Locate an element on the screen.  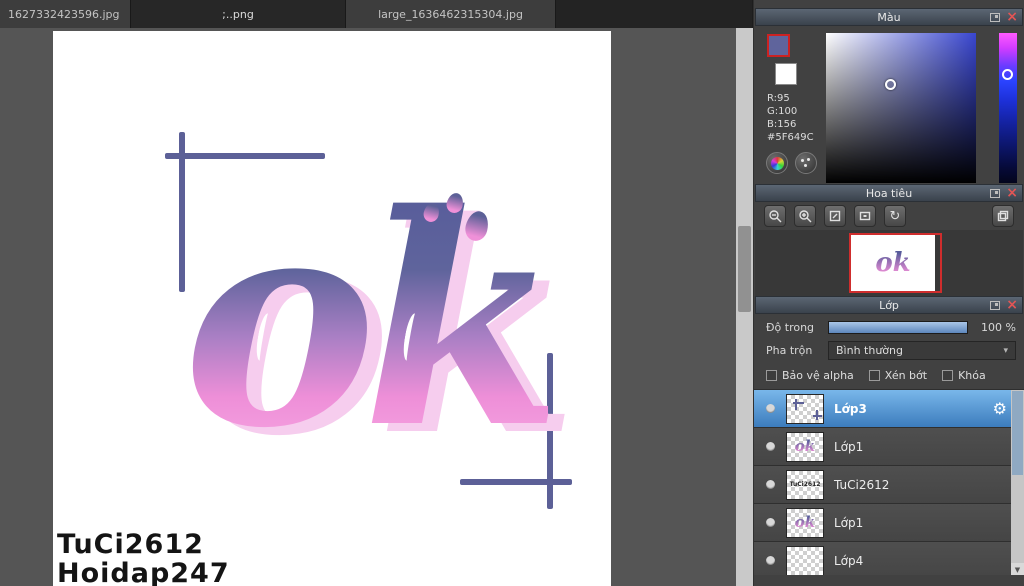
lock-checkbox: Khóa is located at coordinates (964, 375).